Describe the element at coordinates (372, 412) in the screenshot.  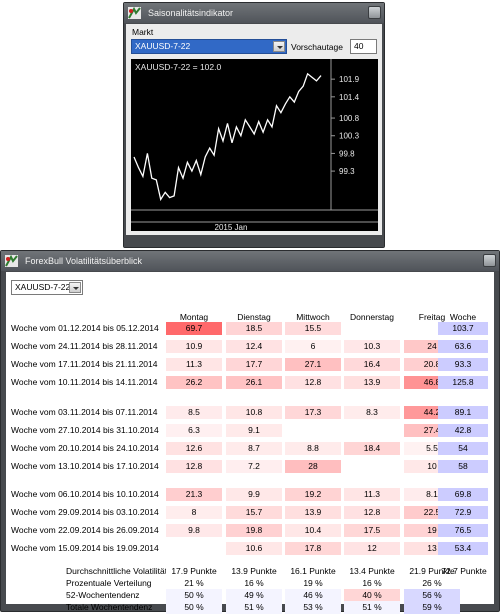
I see `volatility-cell: 8.3` at that location.